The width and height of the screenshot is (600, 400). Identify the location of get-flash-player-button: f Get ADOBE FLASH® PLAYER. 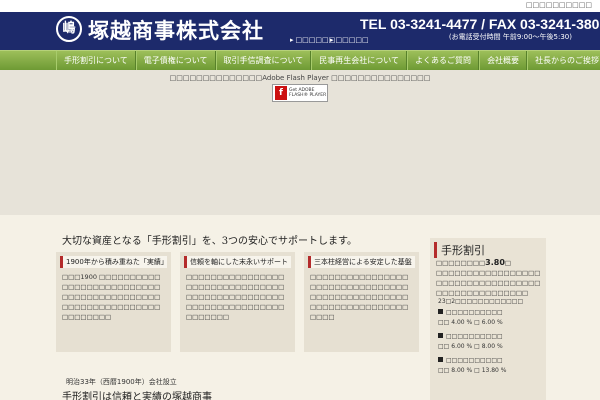
(300, 93).